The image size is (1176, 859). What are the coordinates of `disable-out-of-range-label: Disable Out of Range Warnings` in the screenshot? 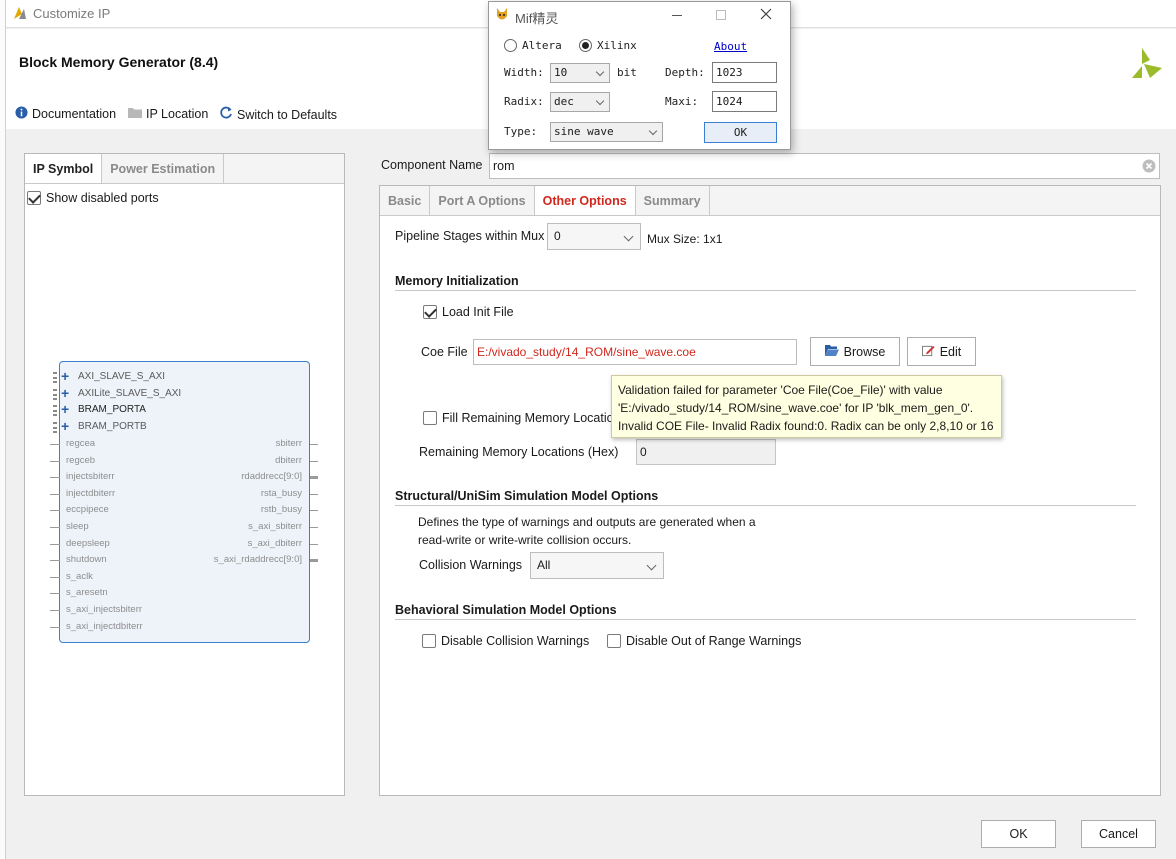 It's located at (714, 641).